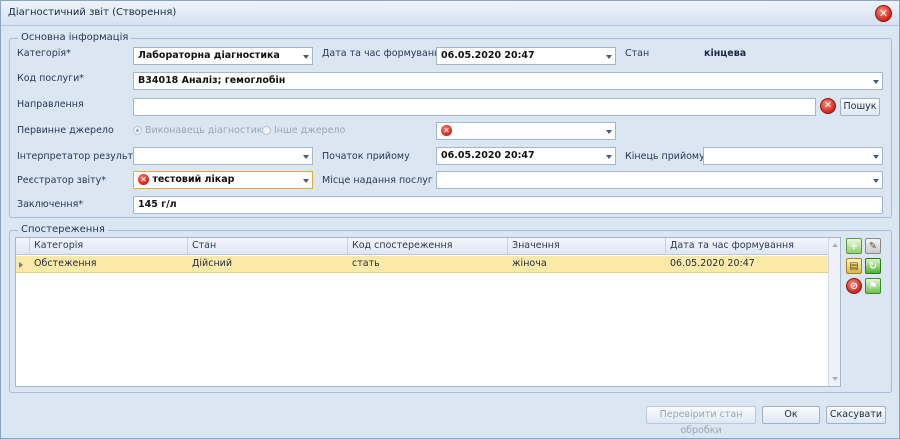 The height and width of the screenshot is (439, 900). Describe the element at coordinates (873, 266) in the screenshot. I see `refresh-icon: ↻` at that location.